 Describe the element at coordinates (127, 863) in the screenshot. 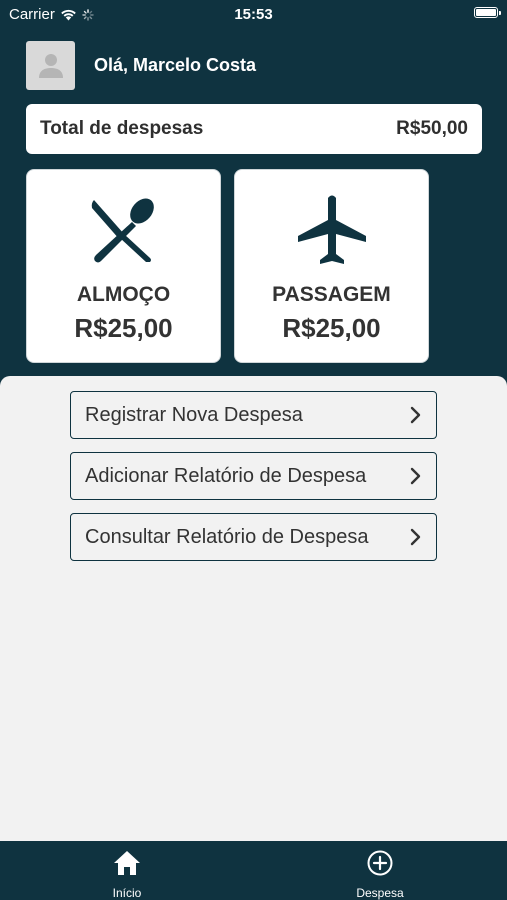

I see `home-icon` at that location.